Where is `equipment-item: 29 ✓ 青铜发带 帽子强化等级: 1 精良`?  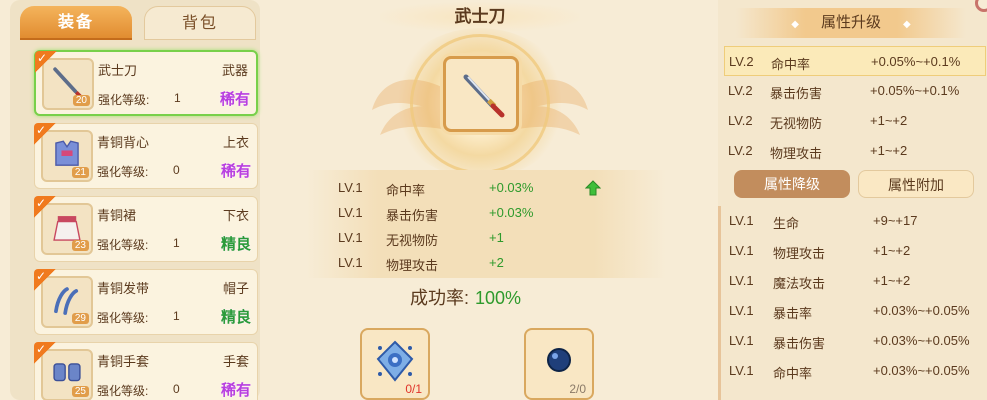 equipment-item: 29 ✓ 青铜发带 帽子强化等级: 1 精良 is located at coordinates (146, 302).